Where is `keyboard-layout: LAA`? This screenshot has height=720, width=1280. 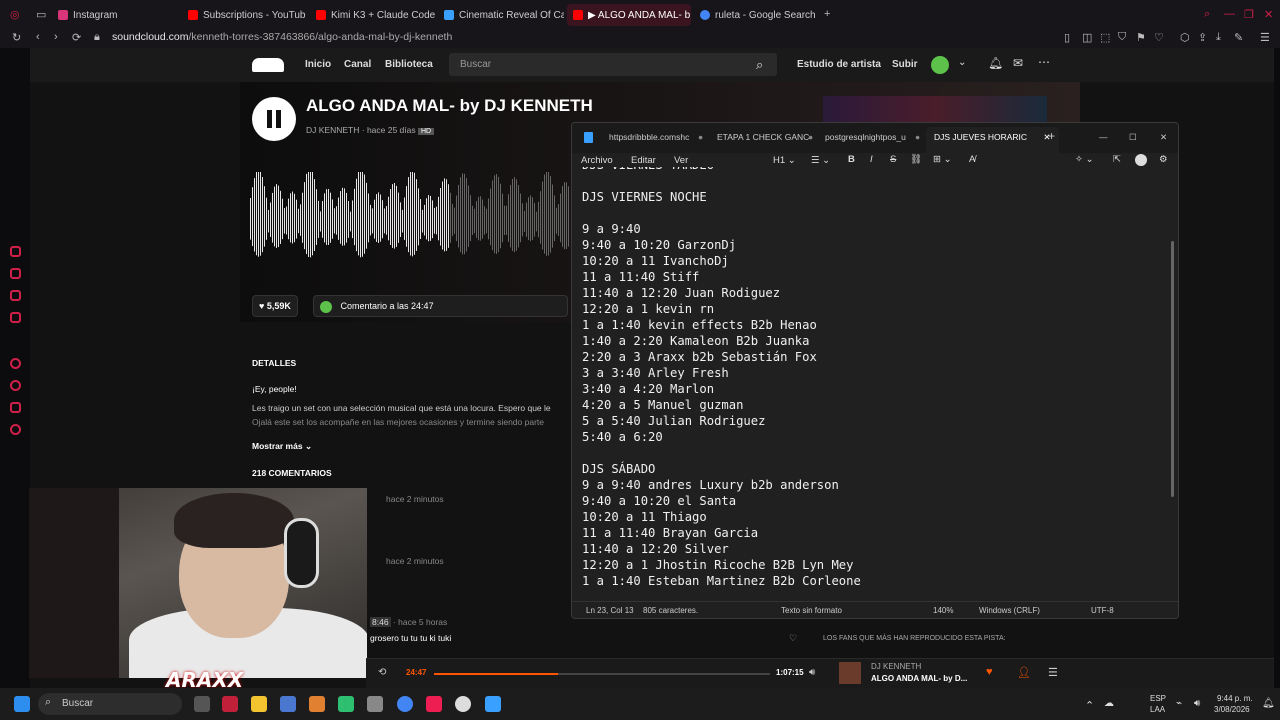 keyboard-layout: LAA is located at coordinates (1157, 709).